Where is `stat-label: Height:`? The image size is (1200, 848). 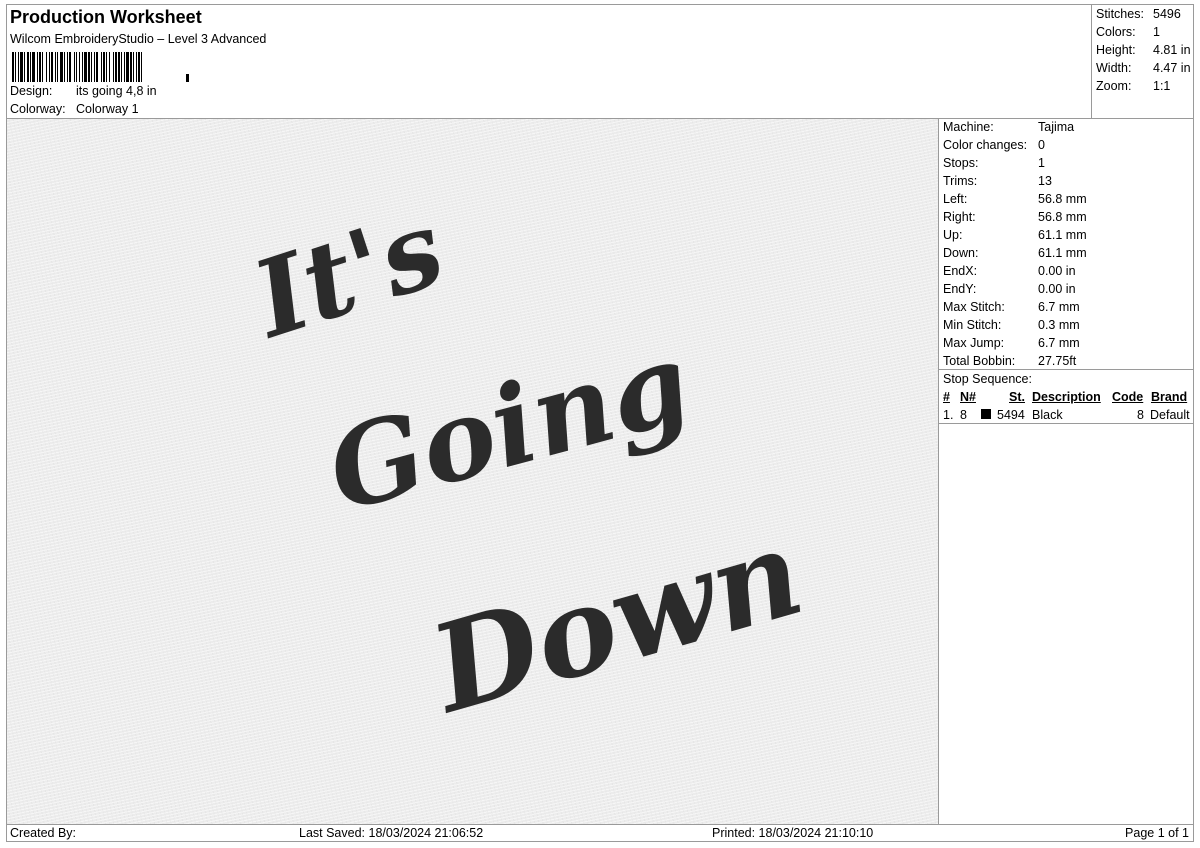 stat-label: Height: is located at coordinates (1116, 50).